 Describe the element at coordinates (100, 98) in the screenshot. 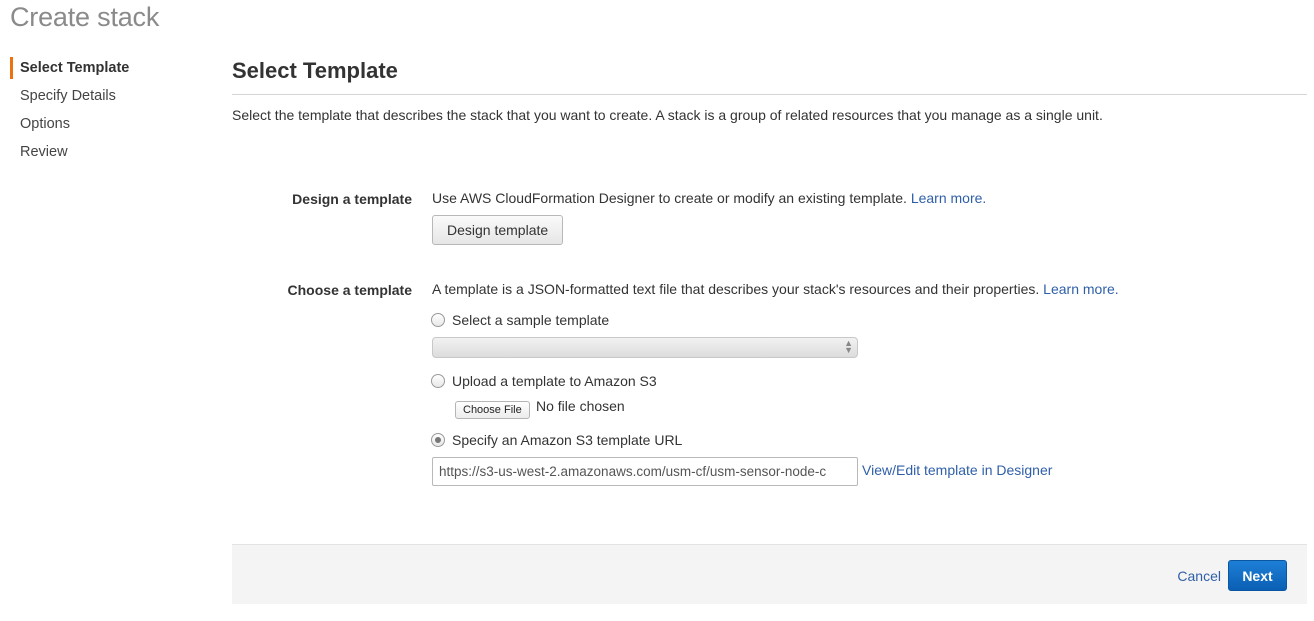

I see `sidebar-item-specify-details: Specify Details` at that location.